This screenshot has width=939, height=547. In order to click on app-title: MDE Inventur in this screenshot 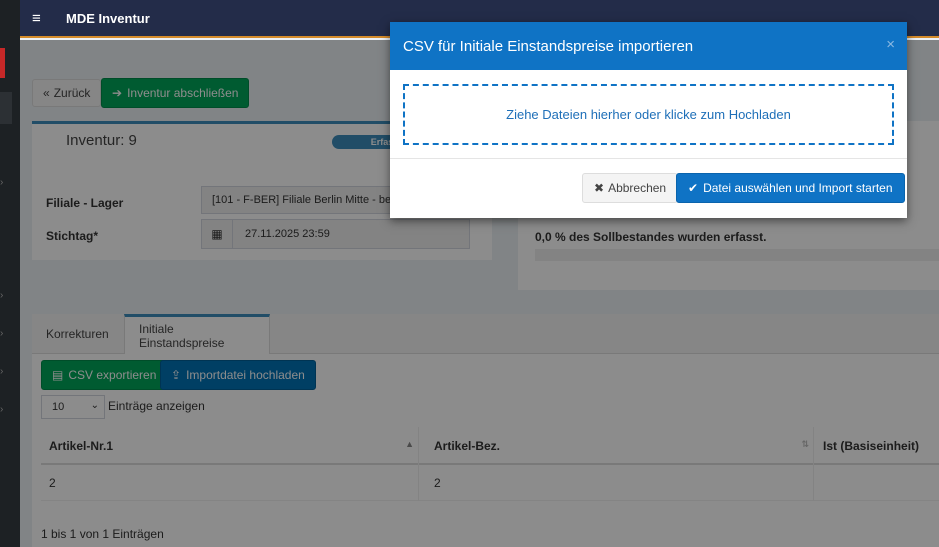, I will do `click(108, 18)`.